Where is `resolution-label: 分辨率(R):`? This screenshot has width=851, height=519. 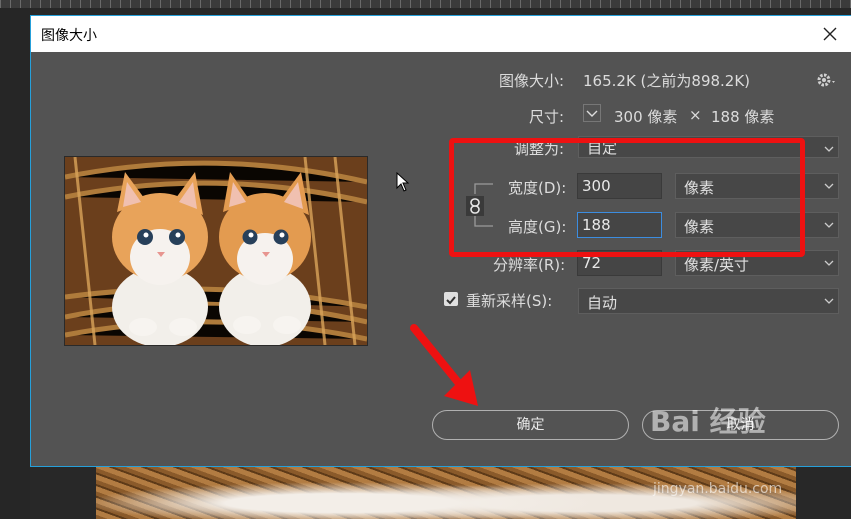
resolution-label: 分辨率(R): is located at coordinates (529, 265).